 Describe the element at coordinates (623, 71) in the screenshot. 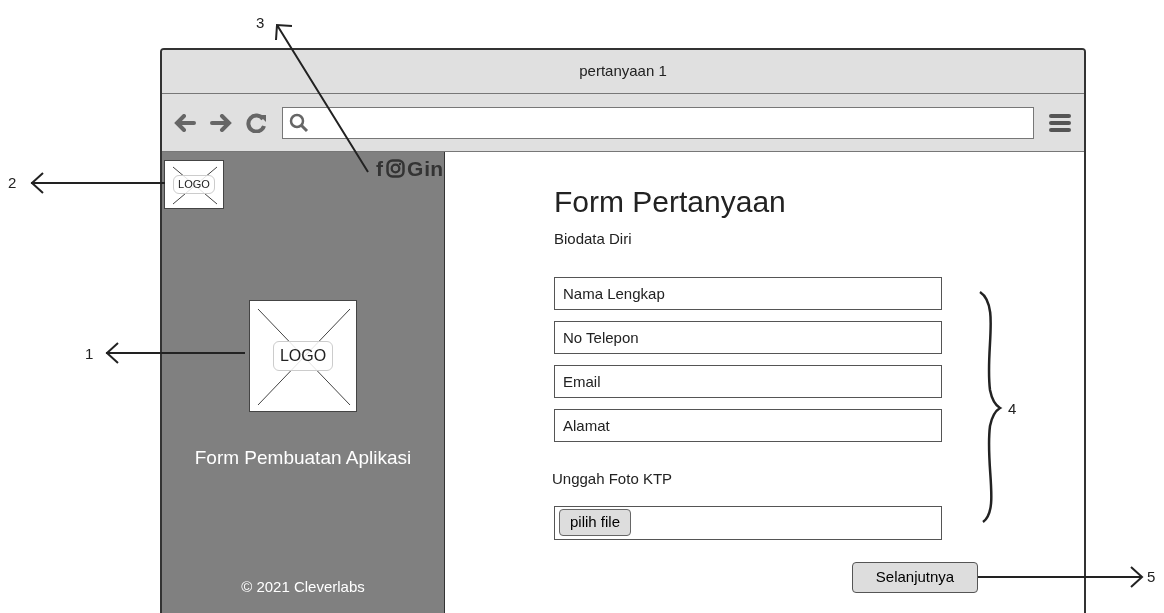

I see `window-title: pertanyaan 1` at that location.